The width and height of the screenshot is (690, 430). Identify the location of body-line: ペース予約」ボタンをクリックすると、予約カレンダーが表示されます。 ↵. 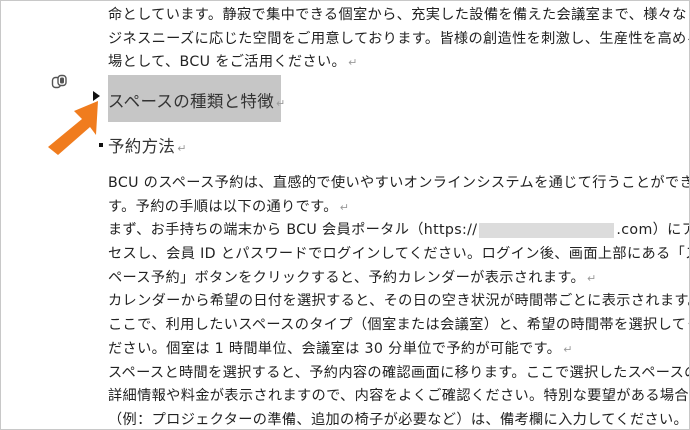
(352, 277).